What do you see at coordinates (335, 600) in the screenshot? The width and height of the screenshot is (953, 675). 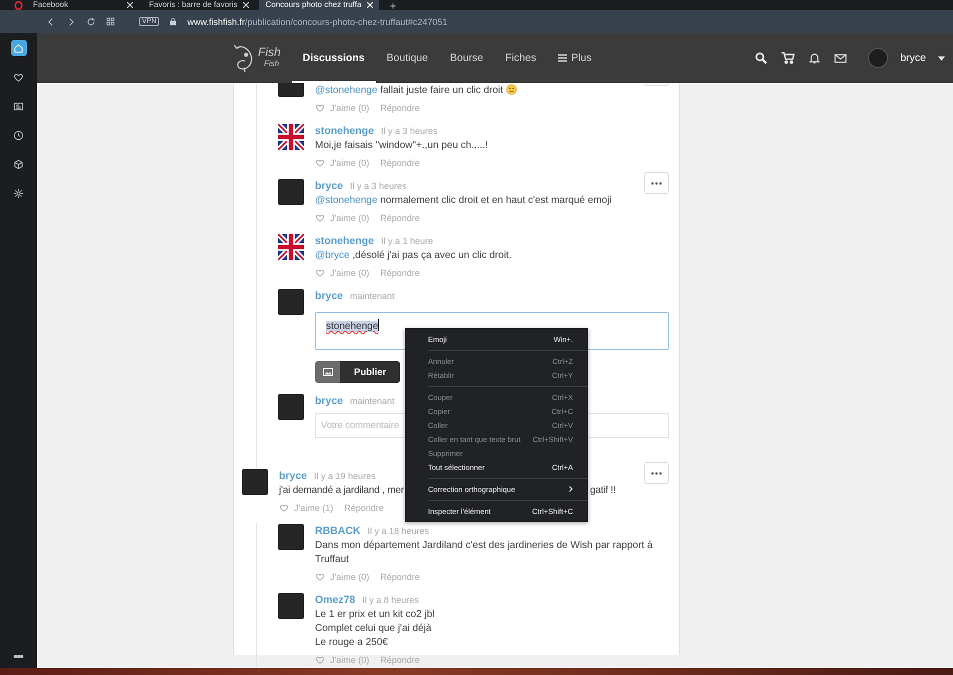 I see `author-name: Omez78` at bounding box center [335, 600].